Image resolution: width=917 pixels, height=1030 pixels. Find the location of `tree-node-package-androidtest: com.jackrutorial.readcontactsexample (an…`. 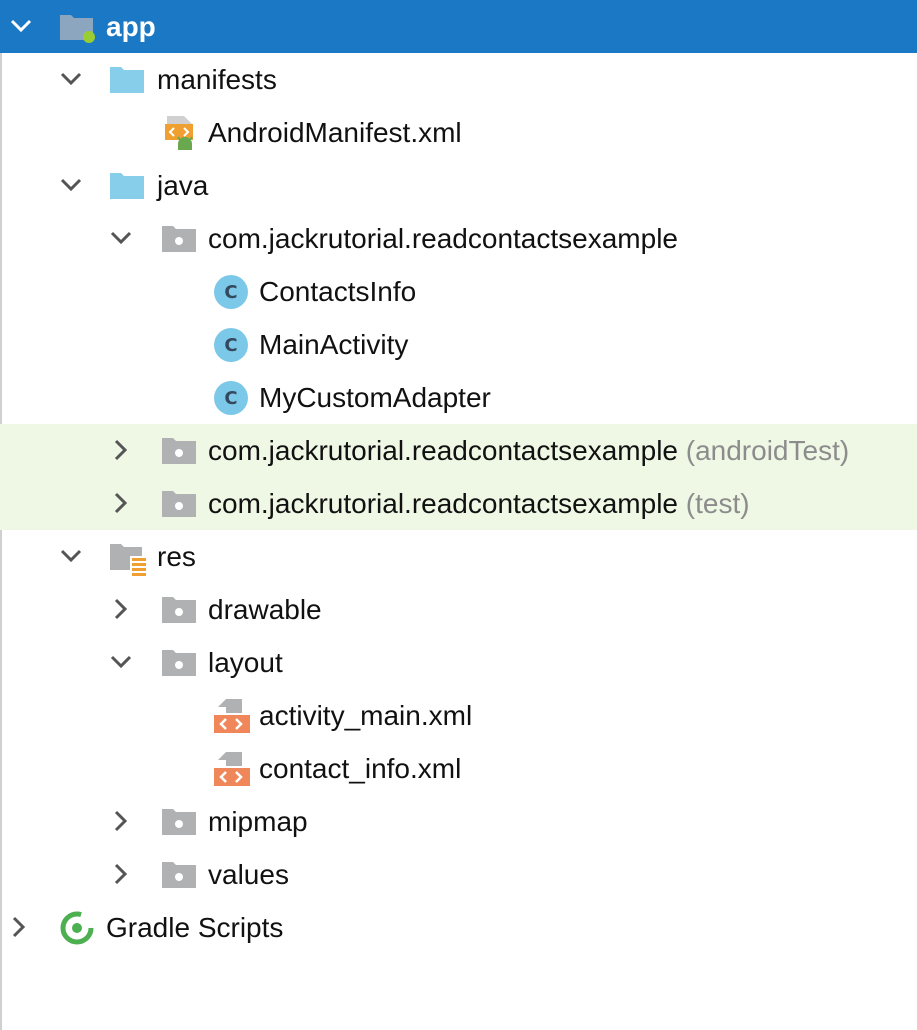

tree-node-package-androidtest: com.jackrutorial.readcontactsexample (an… is located at coordinates (458, 450).